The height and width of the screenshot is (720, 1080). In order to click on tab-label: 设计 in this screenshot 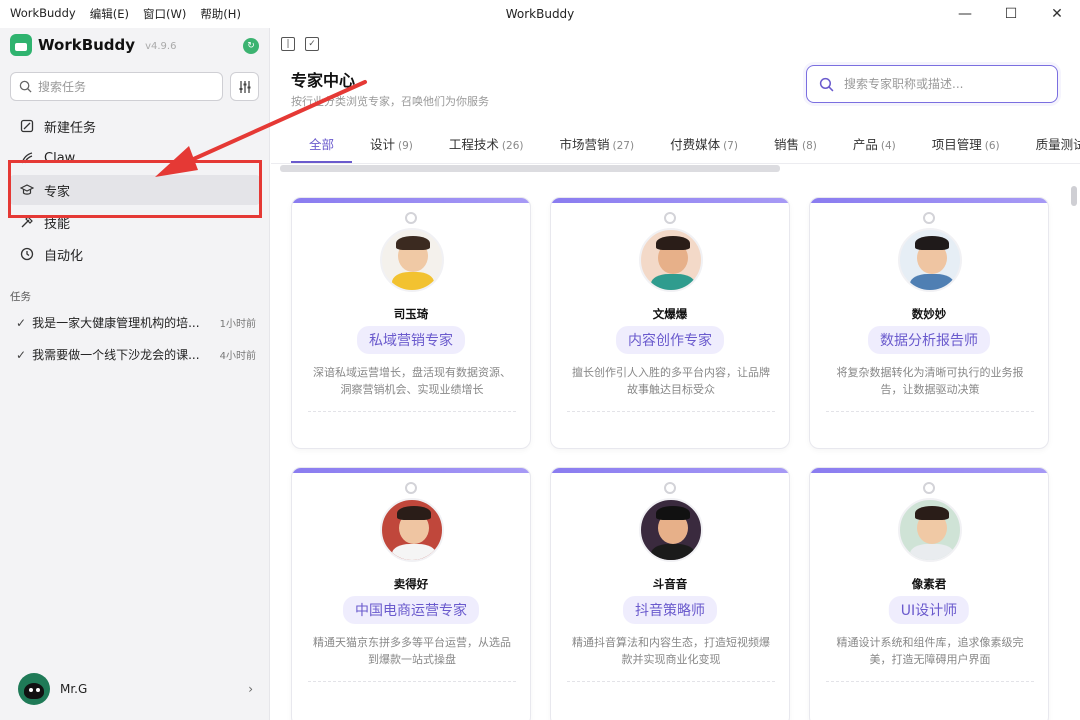, I will do `click(383, 144)`.